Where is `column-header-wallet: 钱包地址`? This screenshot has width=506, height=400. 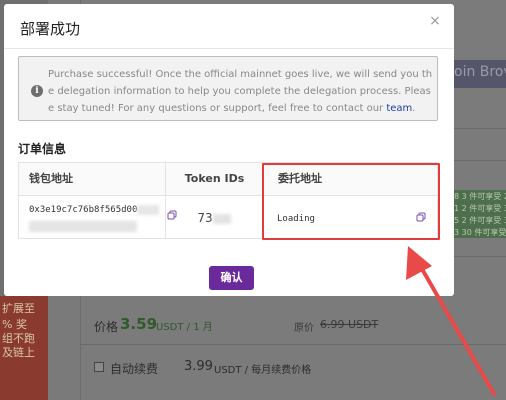 column-header-wallet: 钱包地址 is located at coordinates (92, 179).